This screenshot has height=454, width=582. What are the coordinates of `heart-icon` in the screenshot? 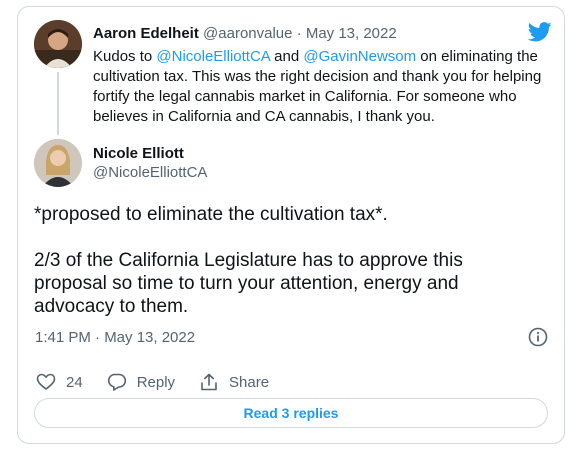 It's located at (46, 381).